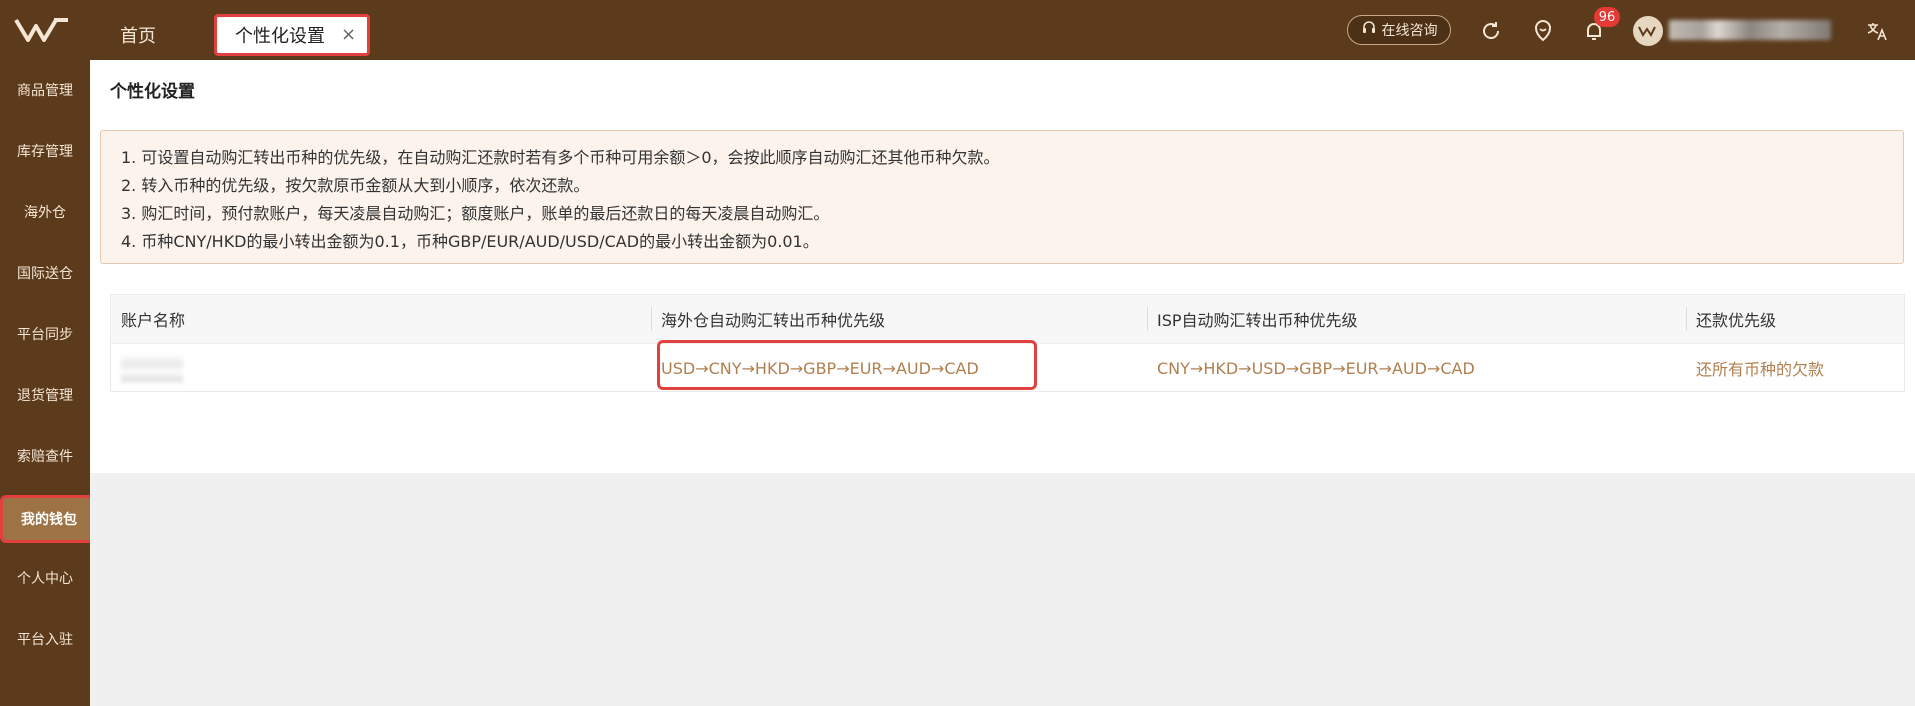 The image size is (1915, 706). What do you see at coordinates (45, 334) in the screenshot?
I see `sidebar-item-platform-sync: 平台同步` at bounding box center [45, 334].